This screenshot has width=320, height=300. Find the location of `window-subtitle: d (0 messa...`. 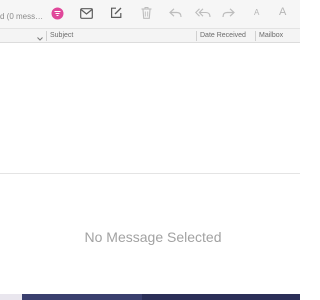

window-subtitle: d (0 messa... is located at coordinates (22, 16).